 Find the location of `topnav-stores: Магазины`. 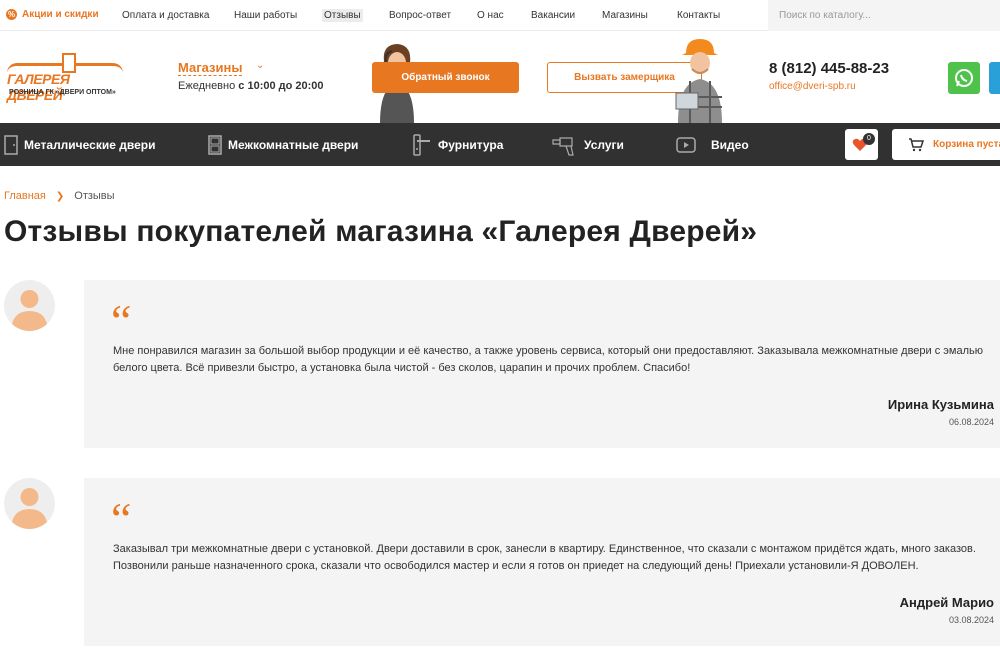

topnav-stores: Магазины is located at coordinates (625, 15).